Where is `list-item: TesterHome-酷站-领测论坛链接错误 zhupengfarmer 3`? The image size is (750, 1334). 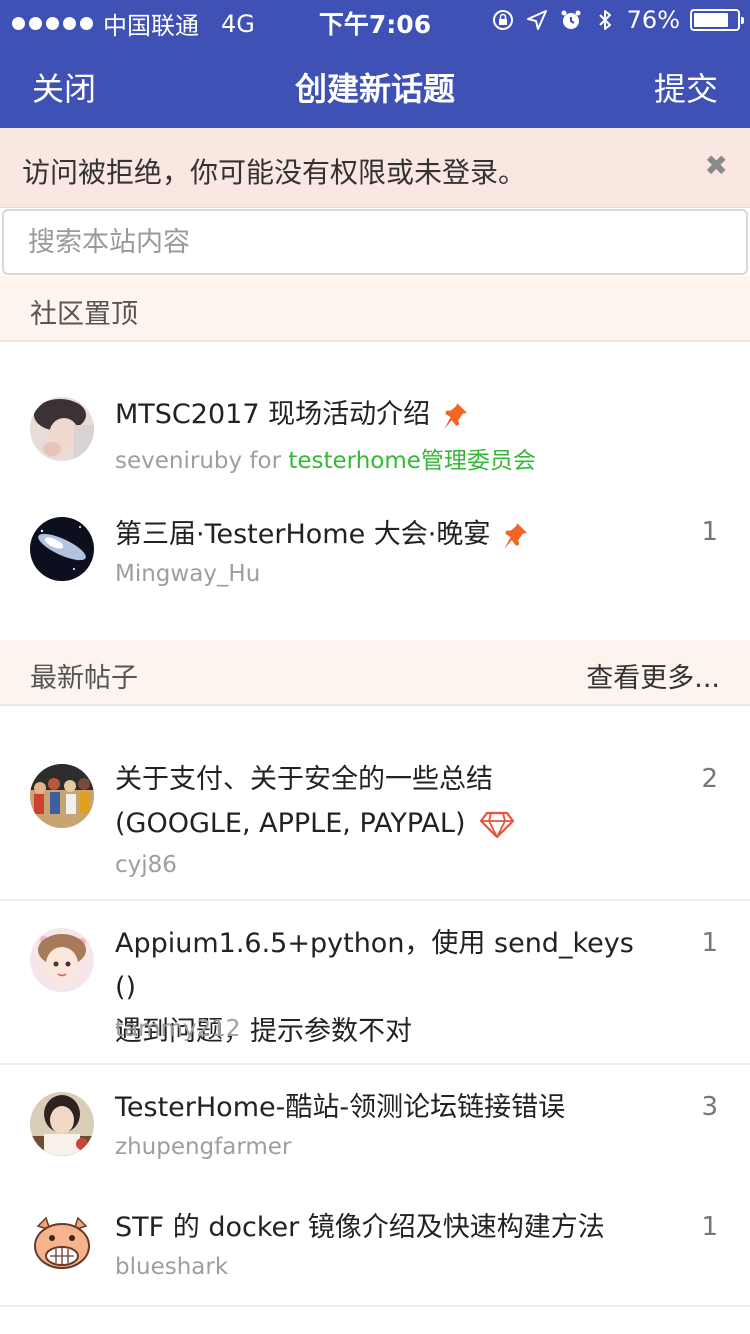
list-item: TesterHome-酷站-领测论坛链接错误 zhupengfarmer 3 is located at coordinates (375, 1127).